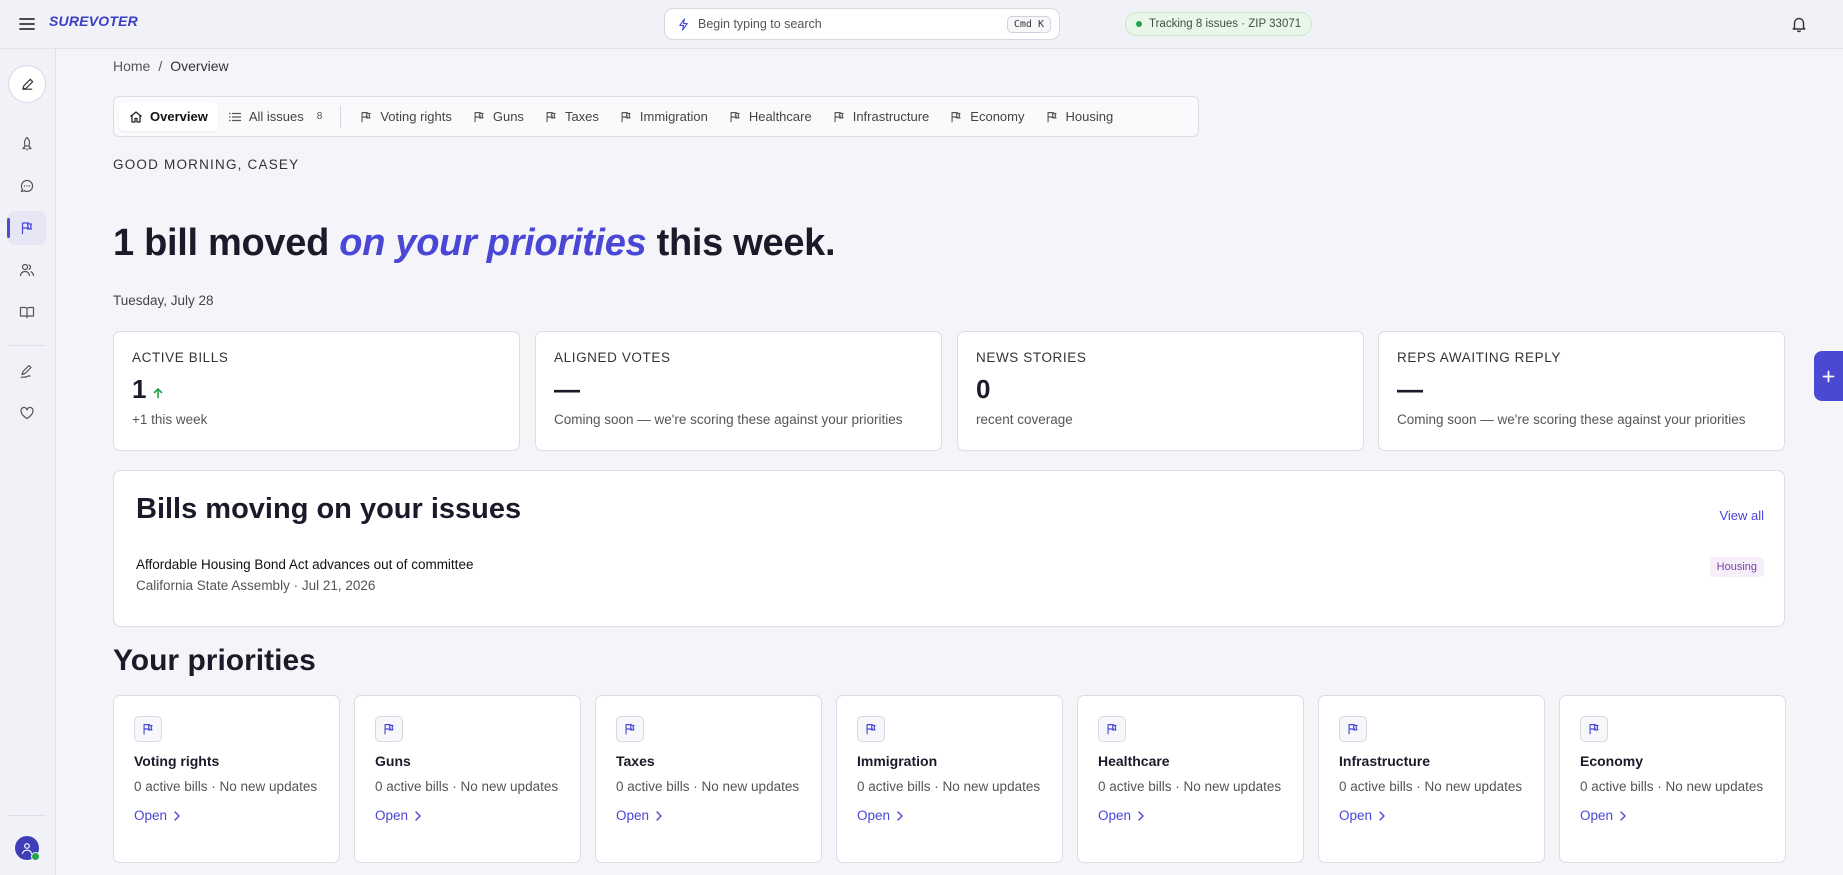 This screenshot has width=1843, height=875. Describe the element at coordinates (852, 24) in the screenshot. I see `search-input` at that location.